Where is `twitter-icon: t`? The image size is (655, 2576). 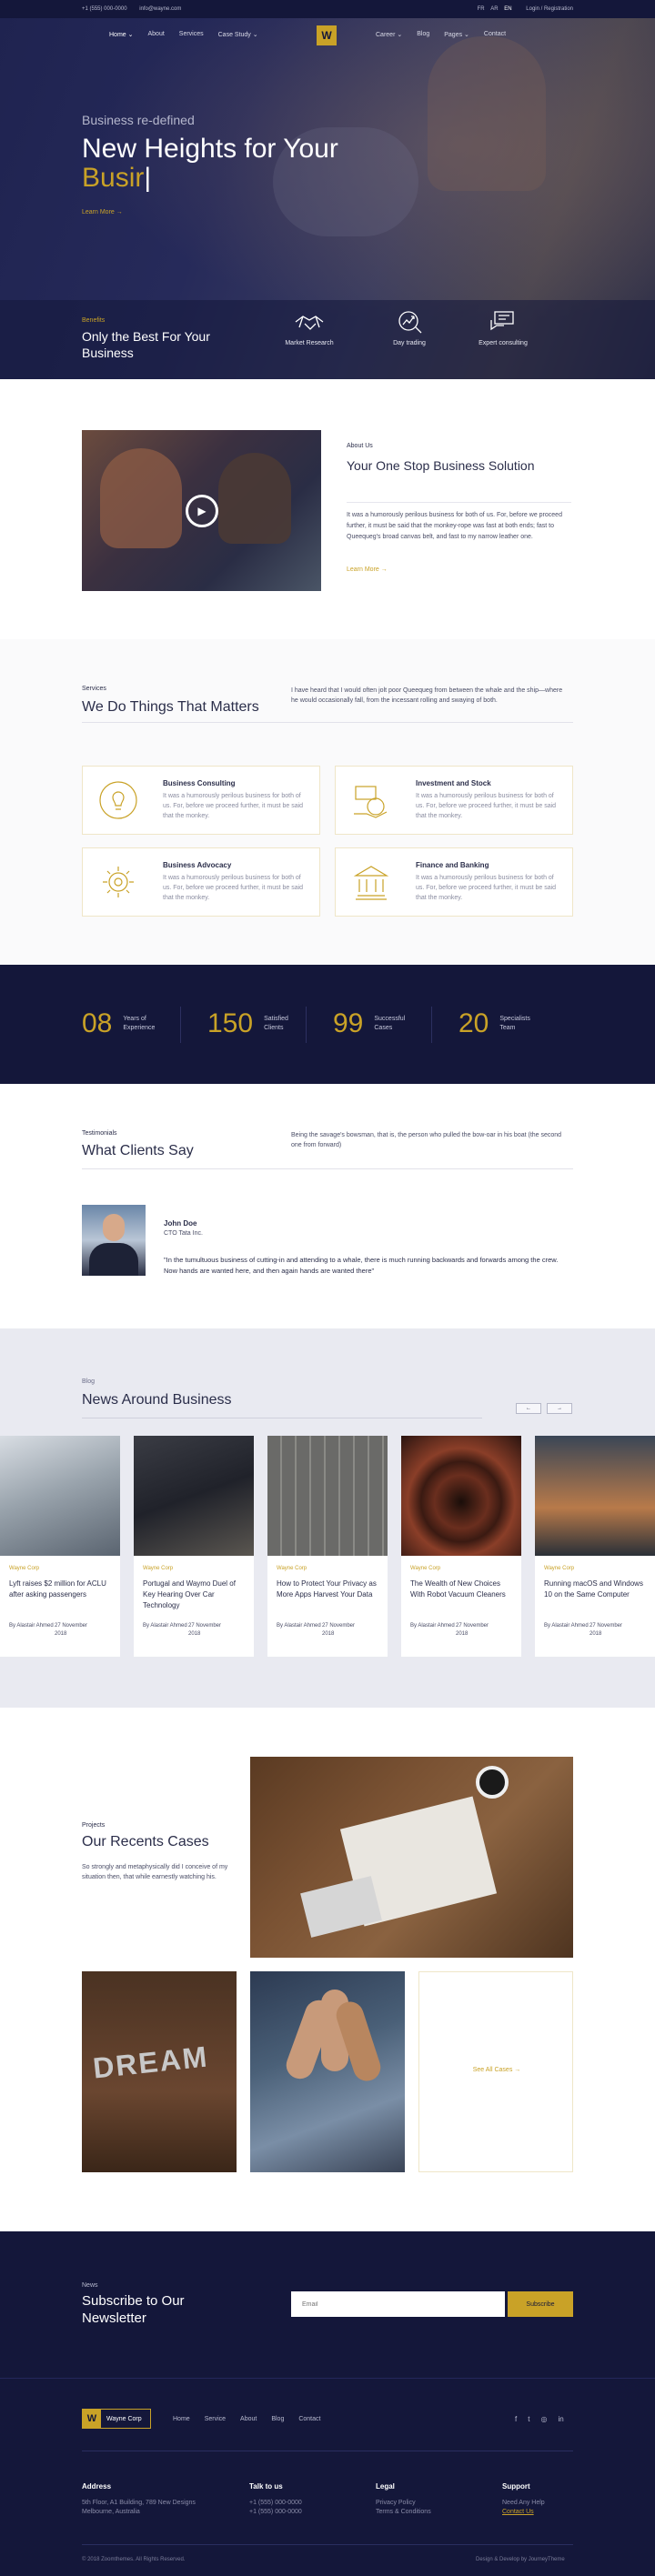
twitter-icon: t is located at coordinates (528, 2419).